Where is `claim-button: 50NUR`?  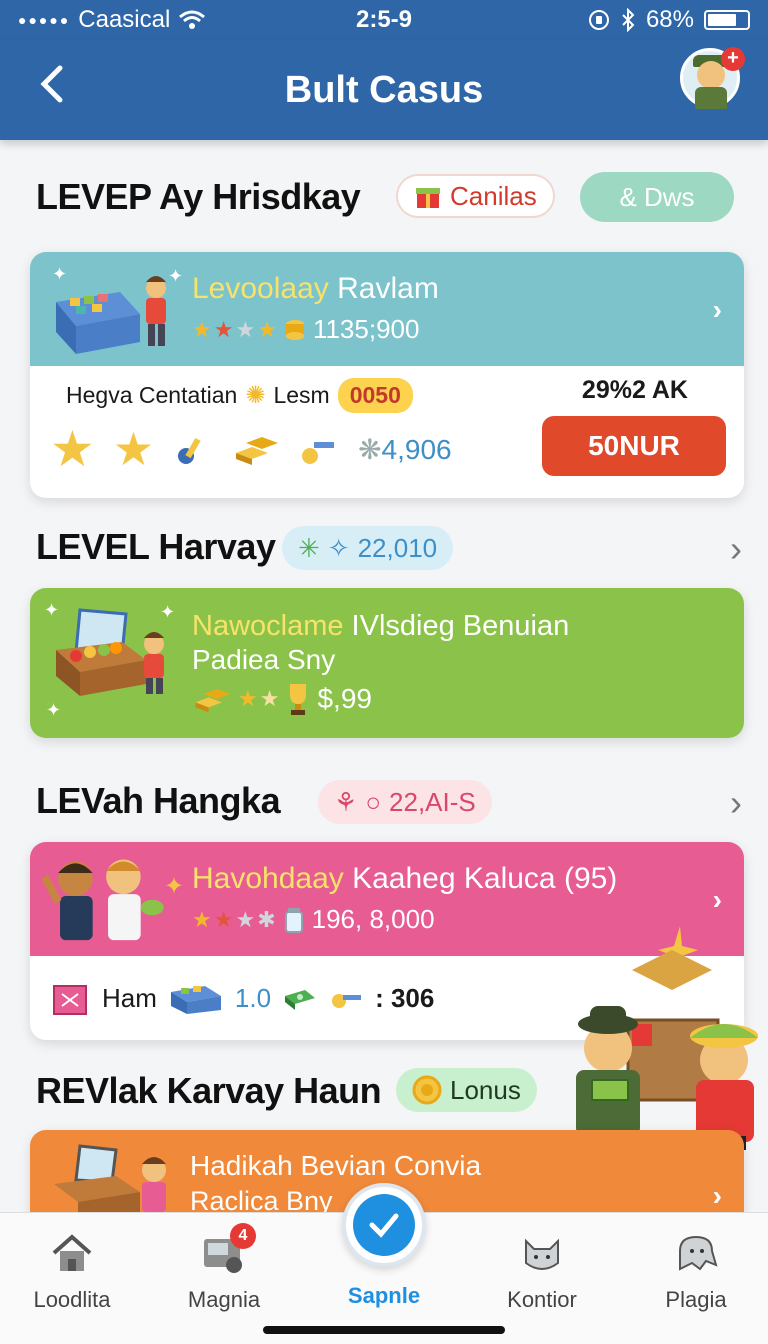
claim-button: 50NUR is located at coordinates (634, 446).